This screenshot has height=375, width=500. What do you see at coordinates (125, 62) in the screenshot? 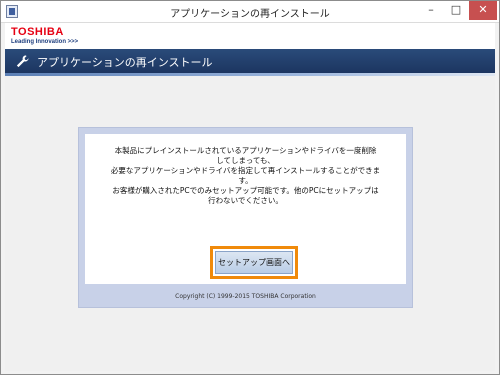
I see `page-title: アプリケーションの再インストール` at bounding box center [125, 62].